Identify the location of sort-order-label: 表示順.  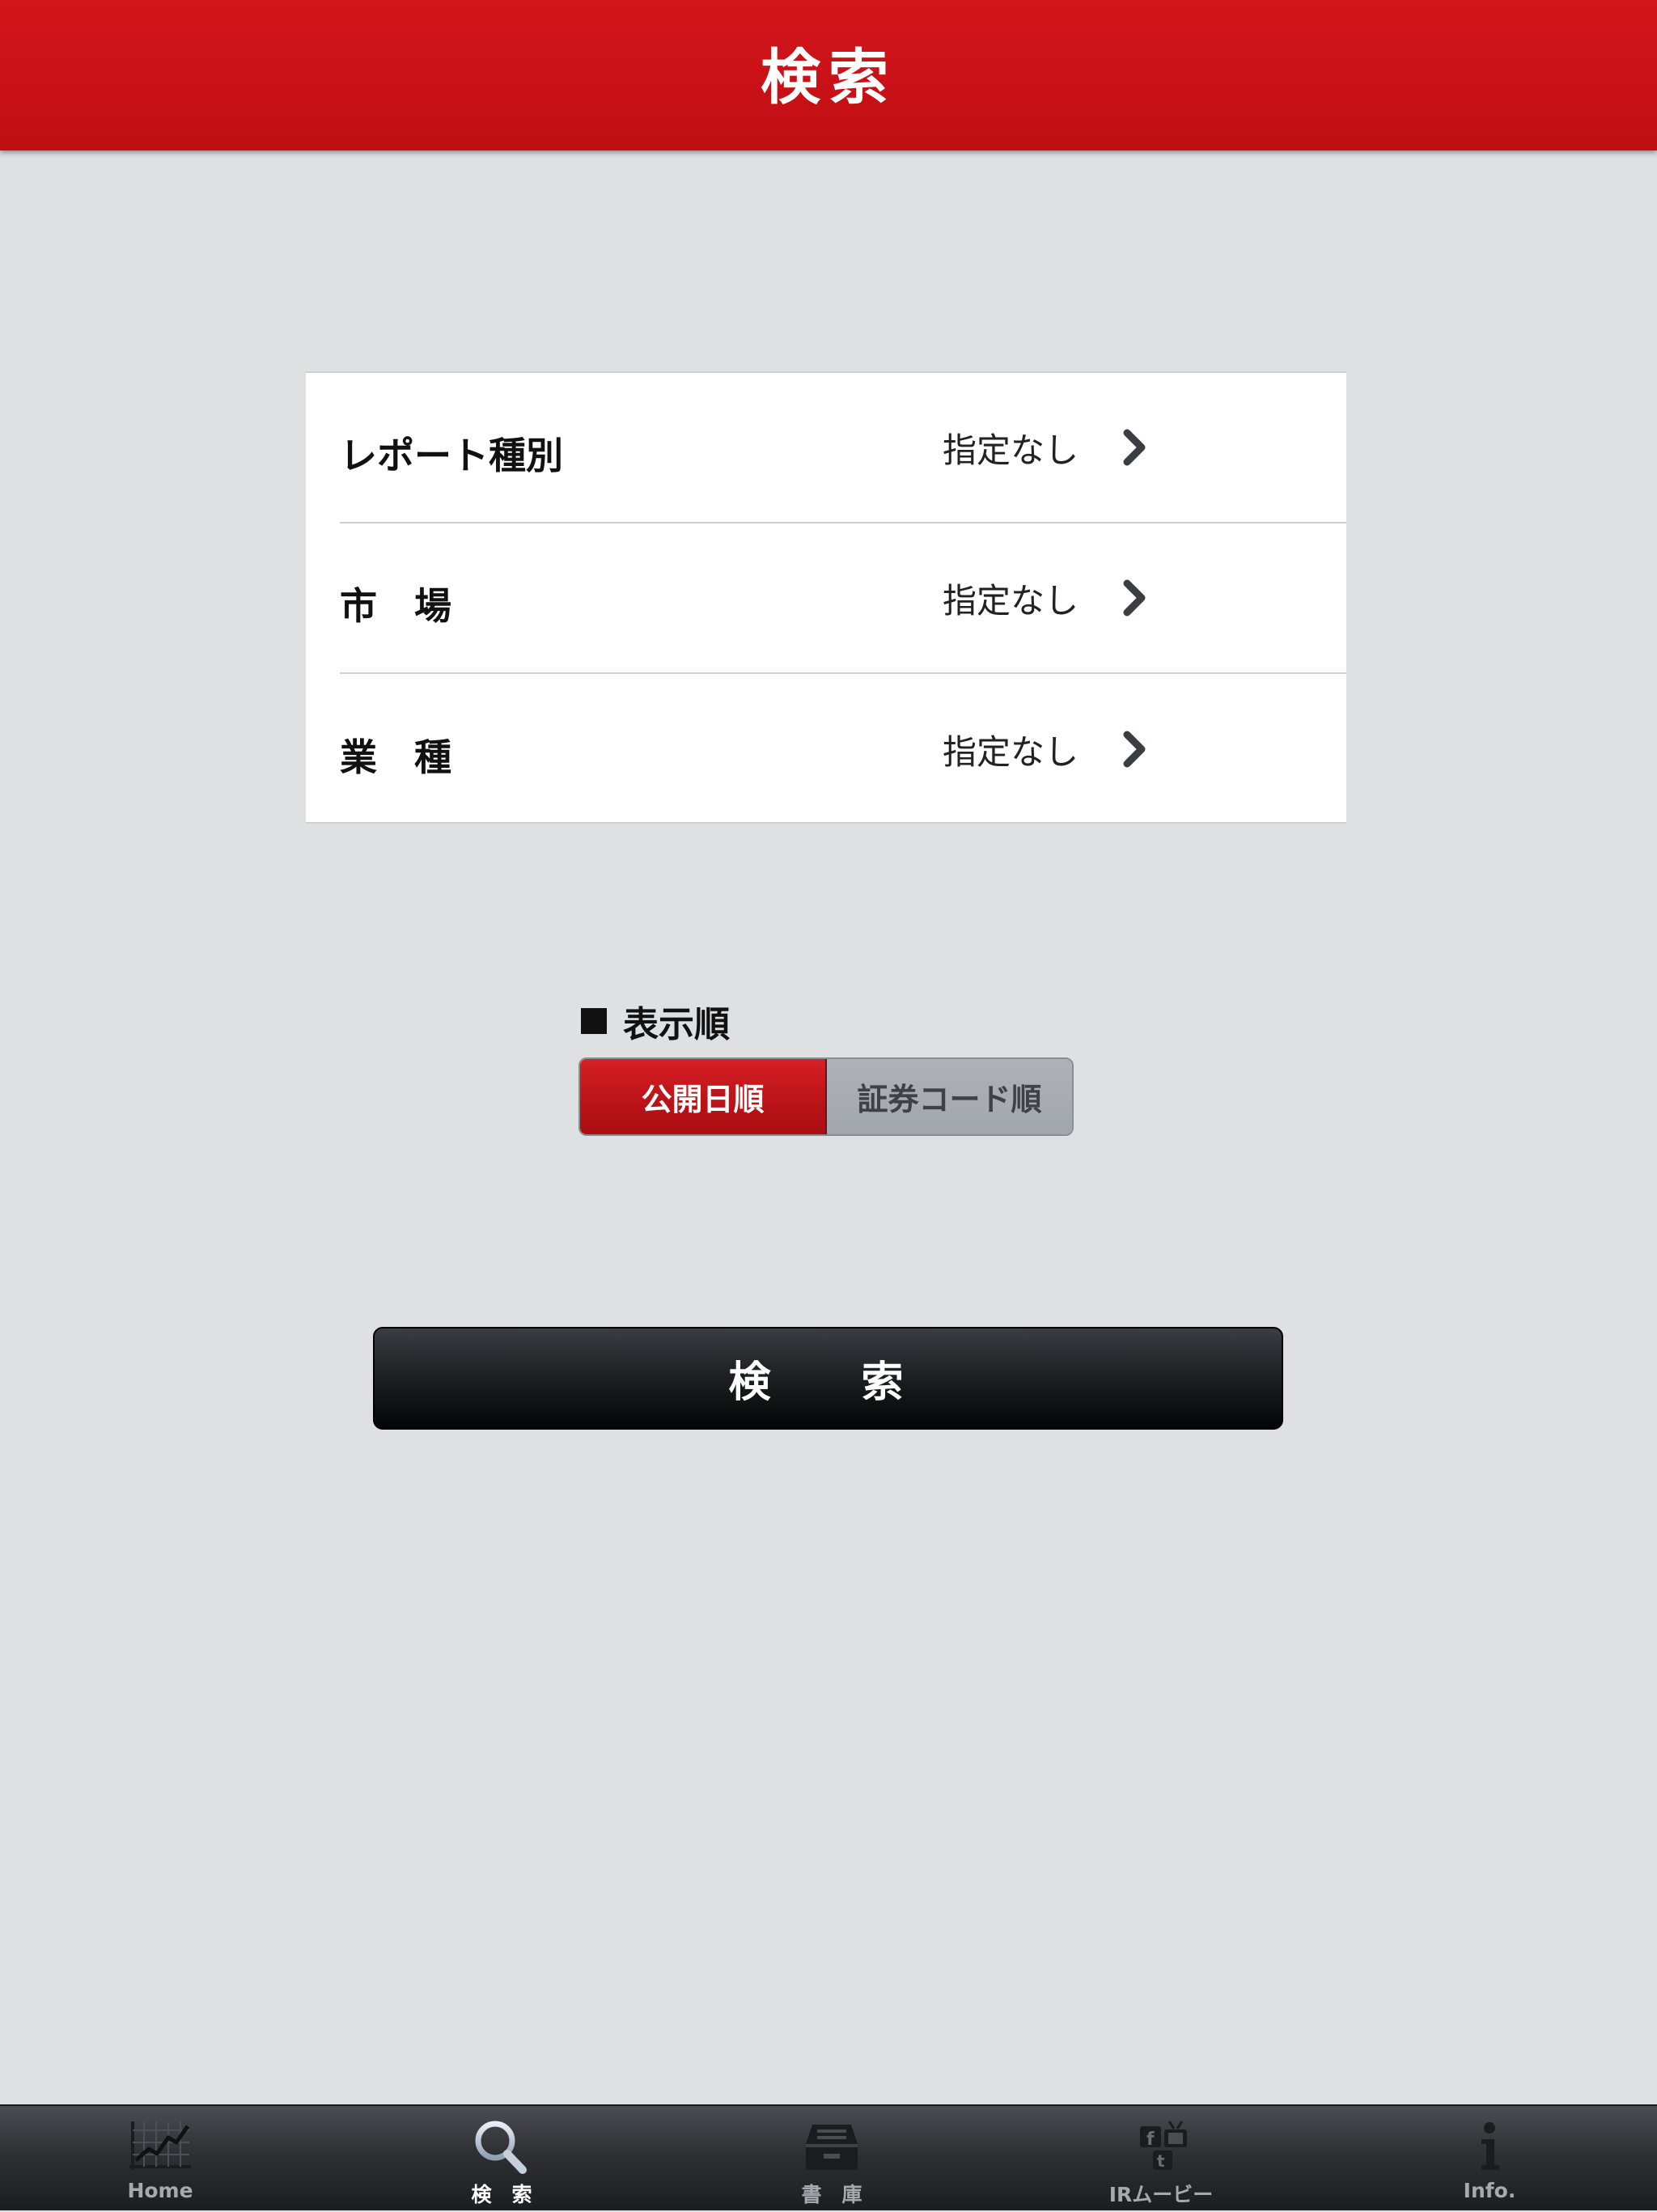
(676, 1024).